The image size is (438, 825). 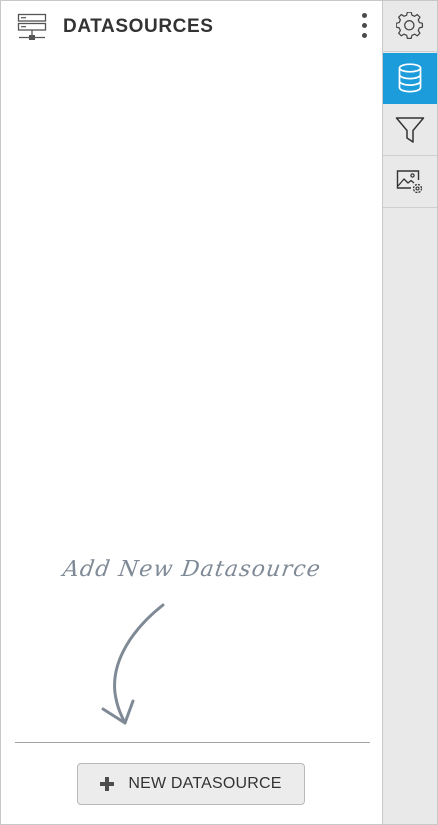 I want to click on image-settings-button, so click(x=410, y=182).